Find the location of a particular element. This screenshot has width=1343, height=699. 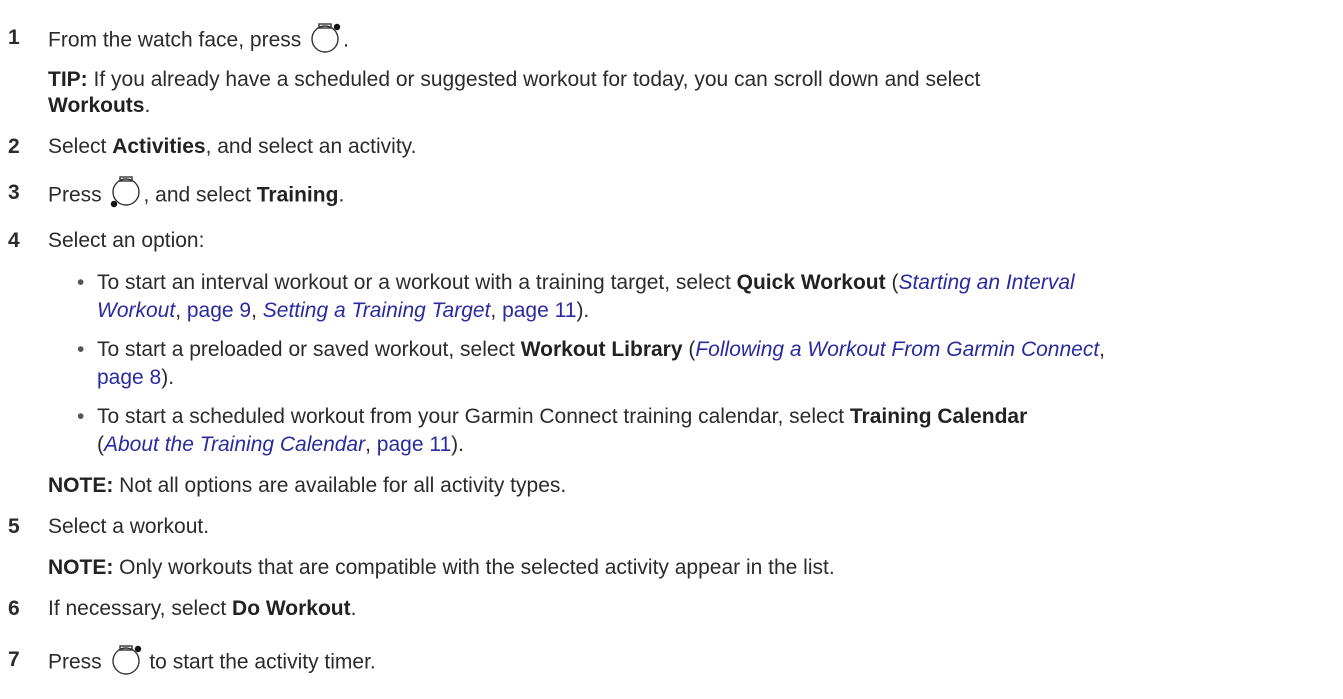

cross-reference-link: Starting an Interval is located at coordinates (986, 282).